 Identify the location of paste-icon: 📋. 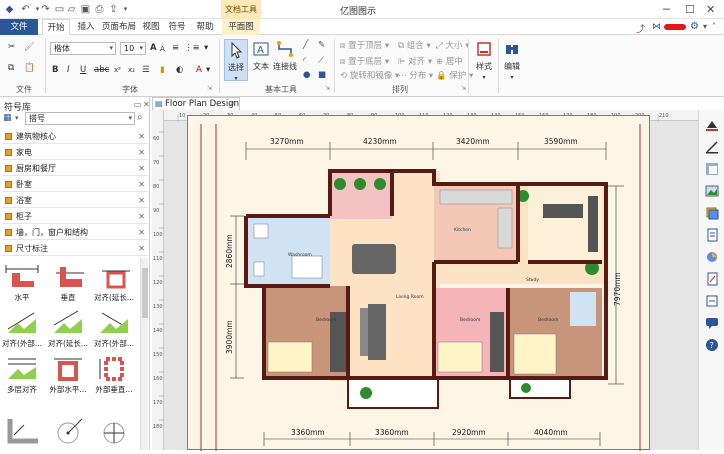
(29, 68).